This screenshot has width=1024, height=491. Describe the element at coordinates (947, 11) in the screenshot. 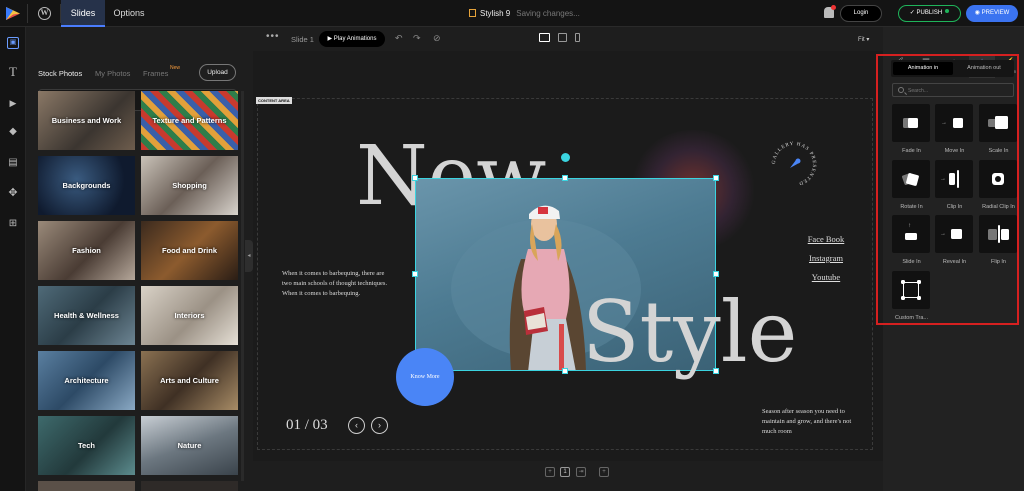

I see `publish-status-dot` at that location.